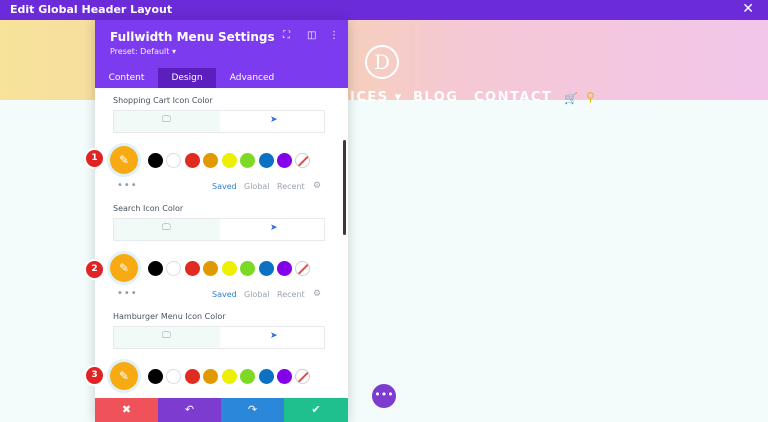  What do you see at coordinates (94, 375) in the screenshot?
I see `step-badge-3: 3` at bounding box center [94, 375].